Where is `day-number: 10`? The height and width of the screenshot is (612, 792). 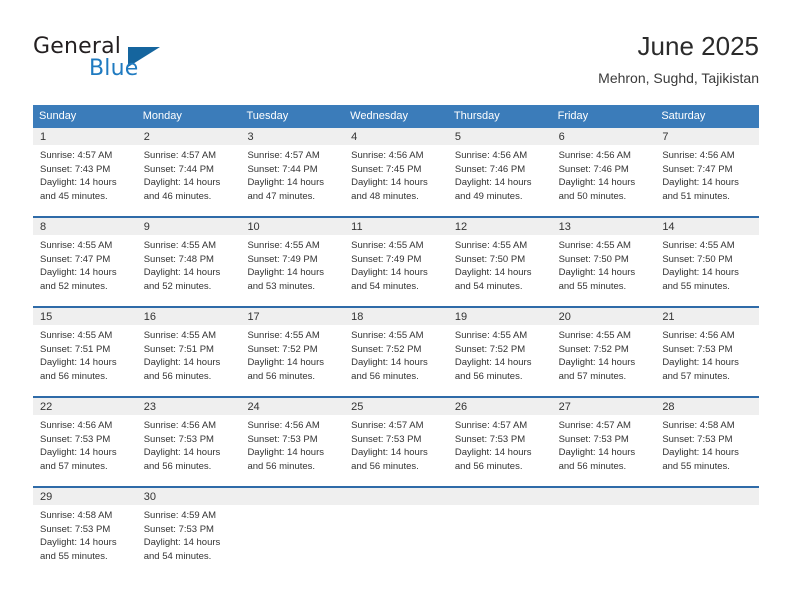 day-number: 10 is located at coordinates (292, 226).